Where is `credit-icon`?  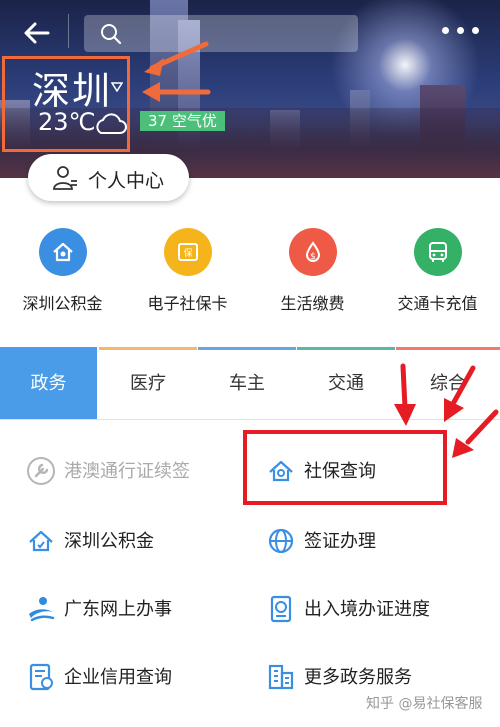
credit-icon is located at coordinates (41, 677).